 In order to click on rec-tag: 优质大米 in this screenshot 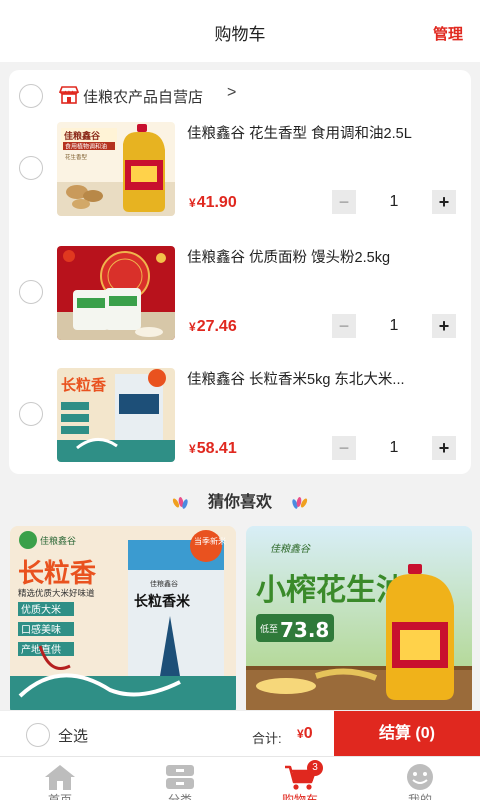, I will do `click(41, 609)`.